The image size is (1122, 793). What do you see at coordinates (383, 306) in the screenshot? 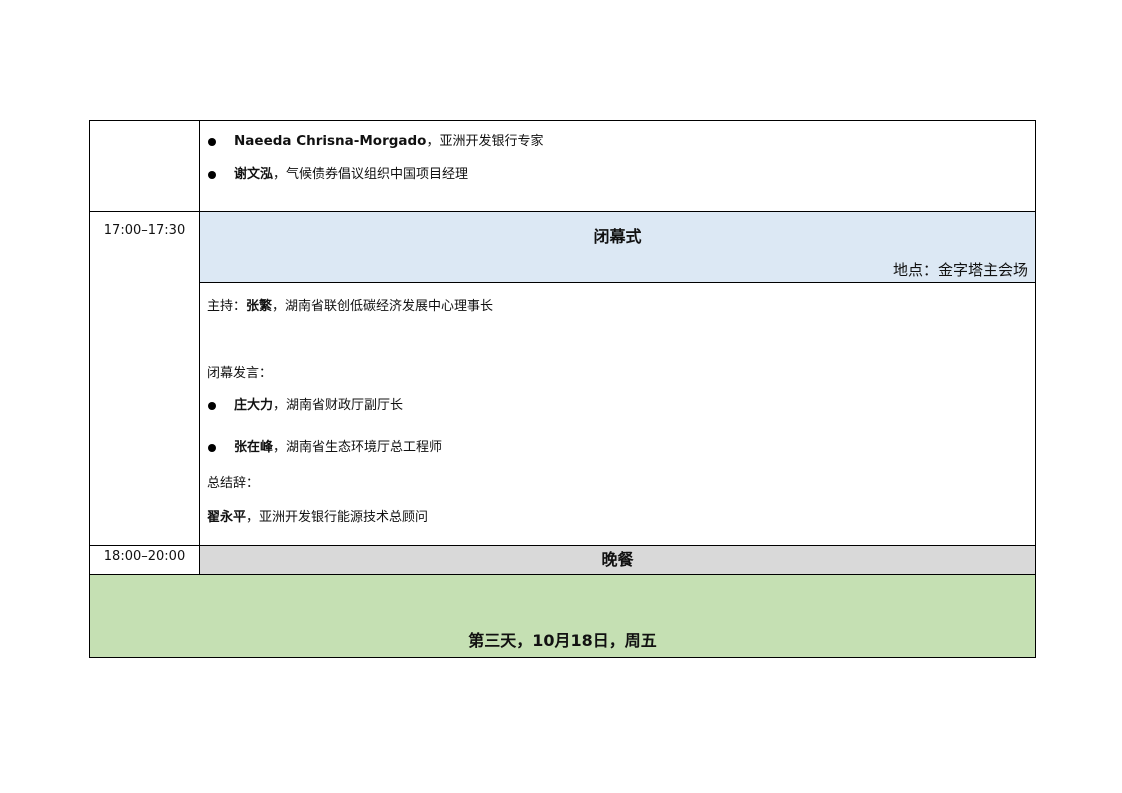
I see `host-title: ，湖南省联创低碳经济发展中心理事长` at bounding box center [383, 306].